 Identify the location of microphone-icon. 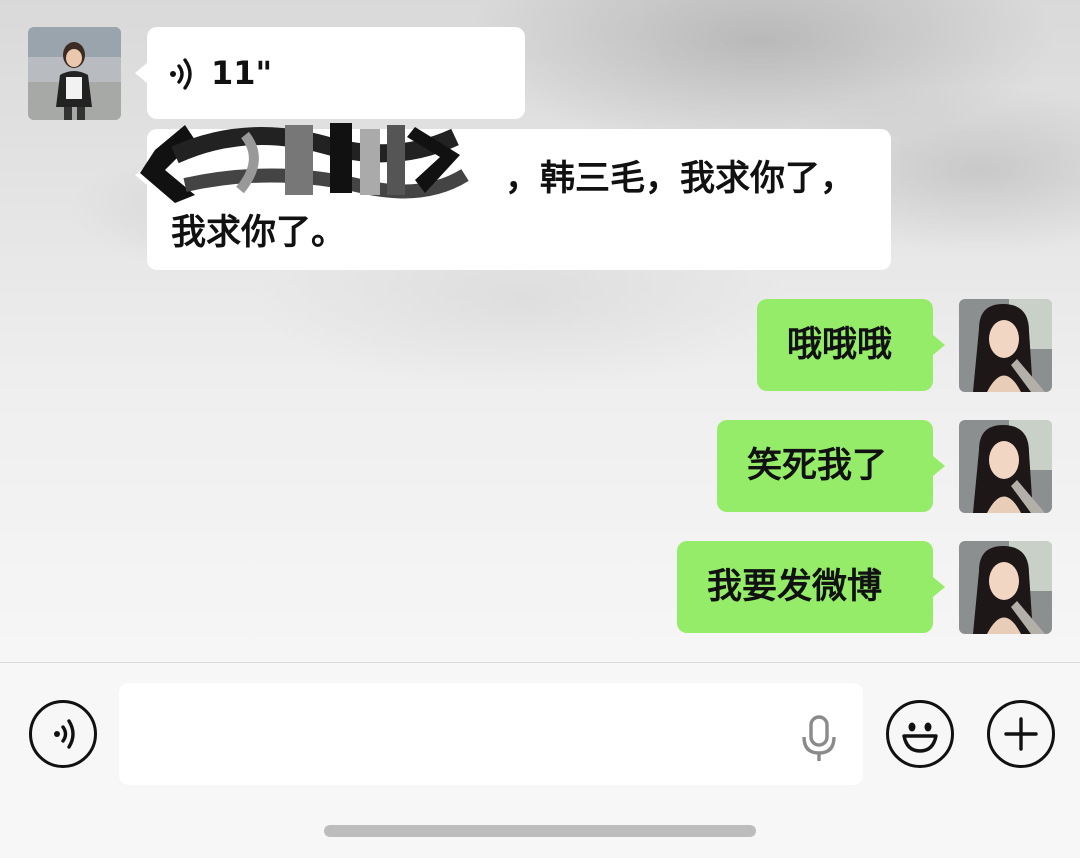
(819, 738).